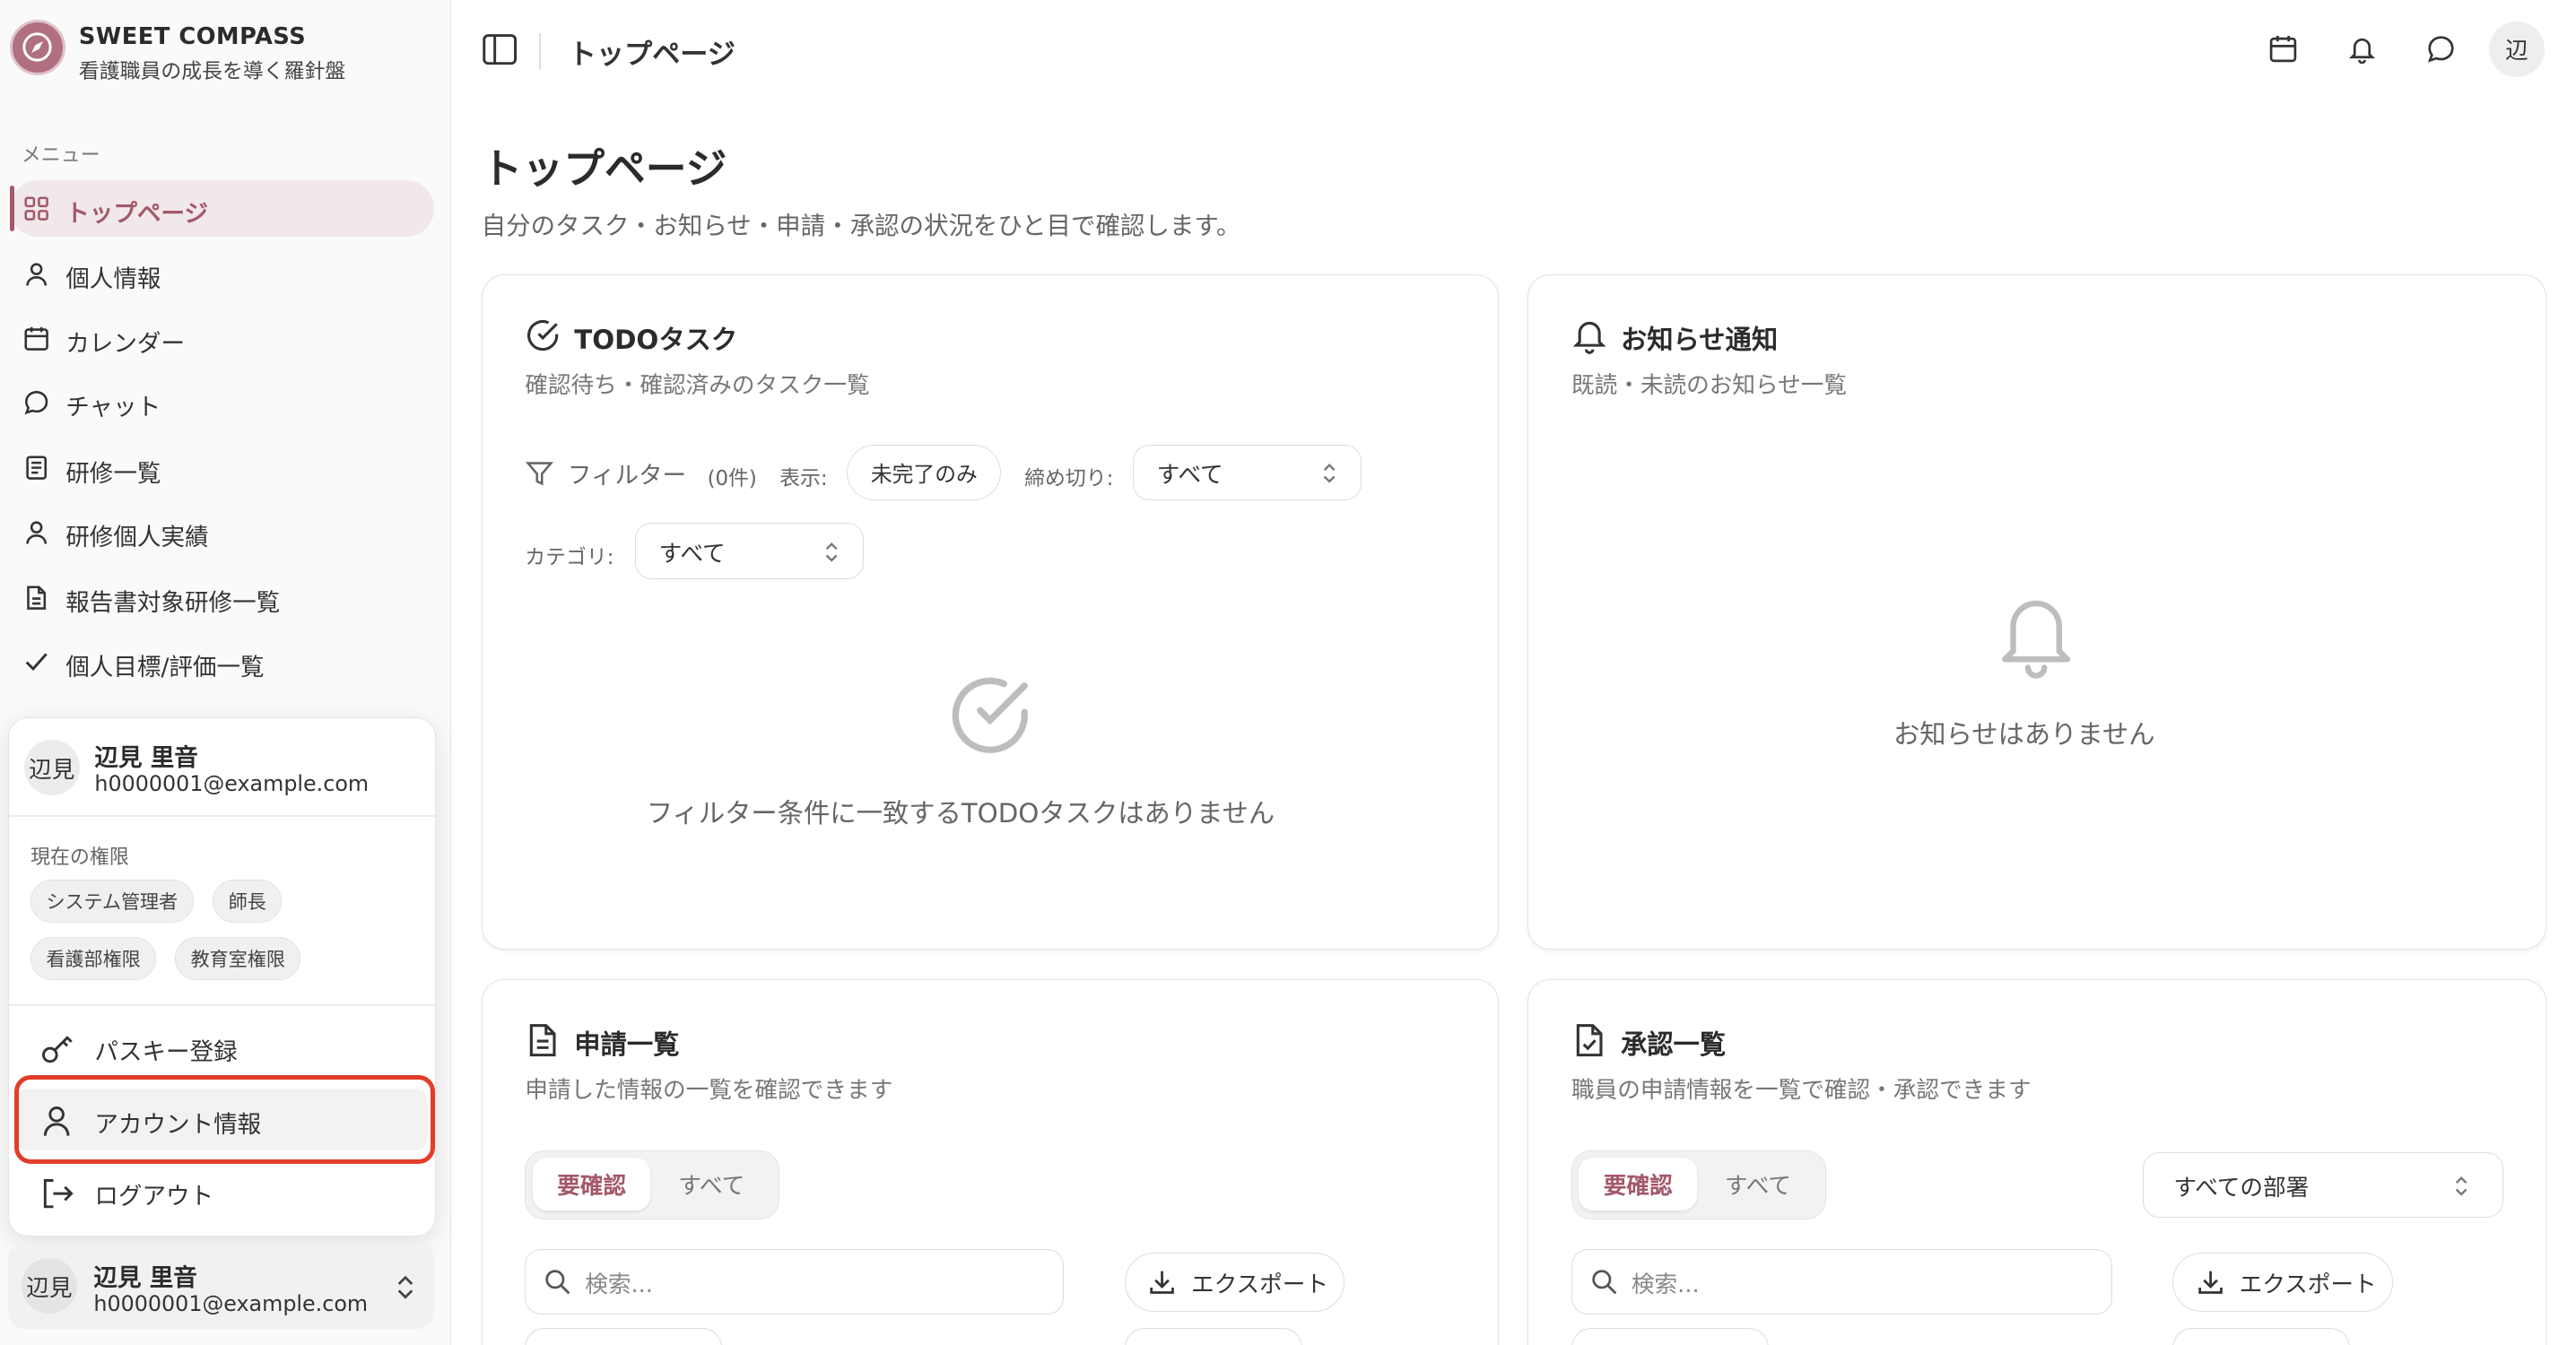 The image size is (2576, 1345). What do you see at coordinates (1589, 1040) in the screenshot?
I see `file-check-icon` at bounding box center [1589, 1040].